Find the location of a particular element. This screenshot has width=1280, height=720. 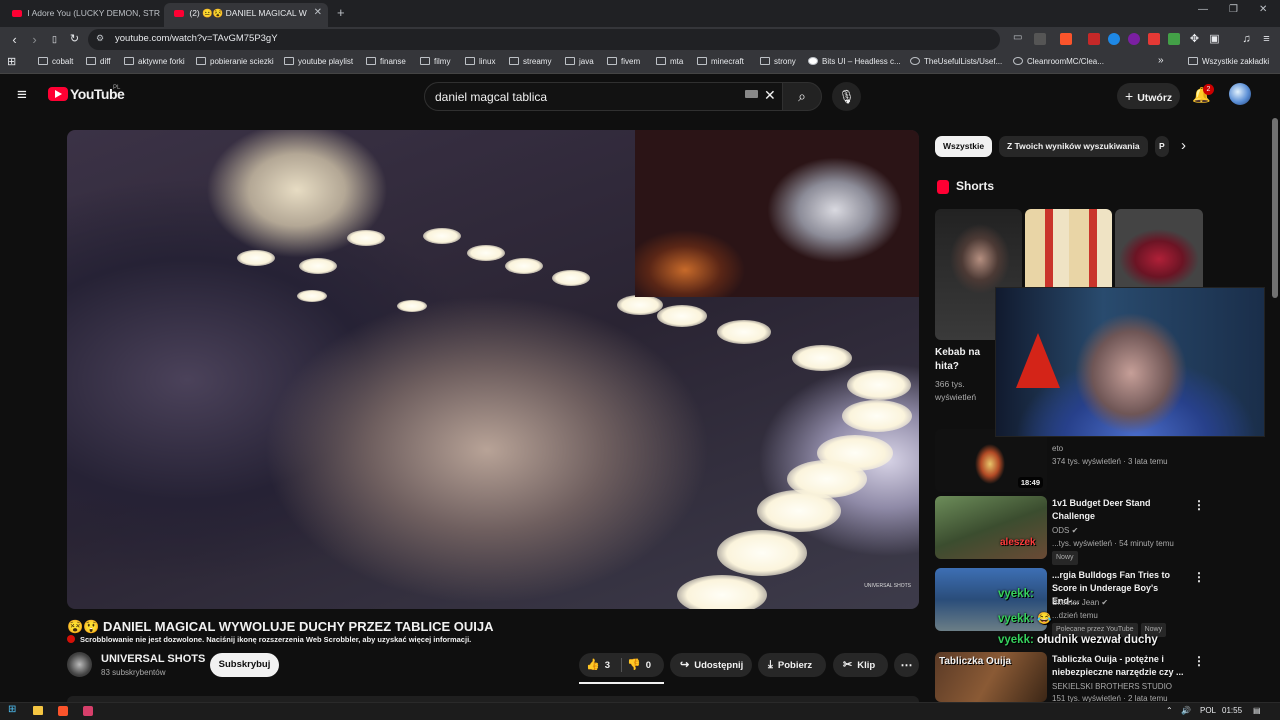

like-button: 👍 3 is located at coordinates (600, 665).